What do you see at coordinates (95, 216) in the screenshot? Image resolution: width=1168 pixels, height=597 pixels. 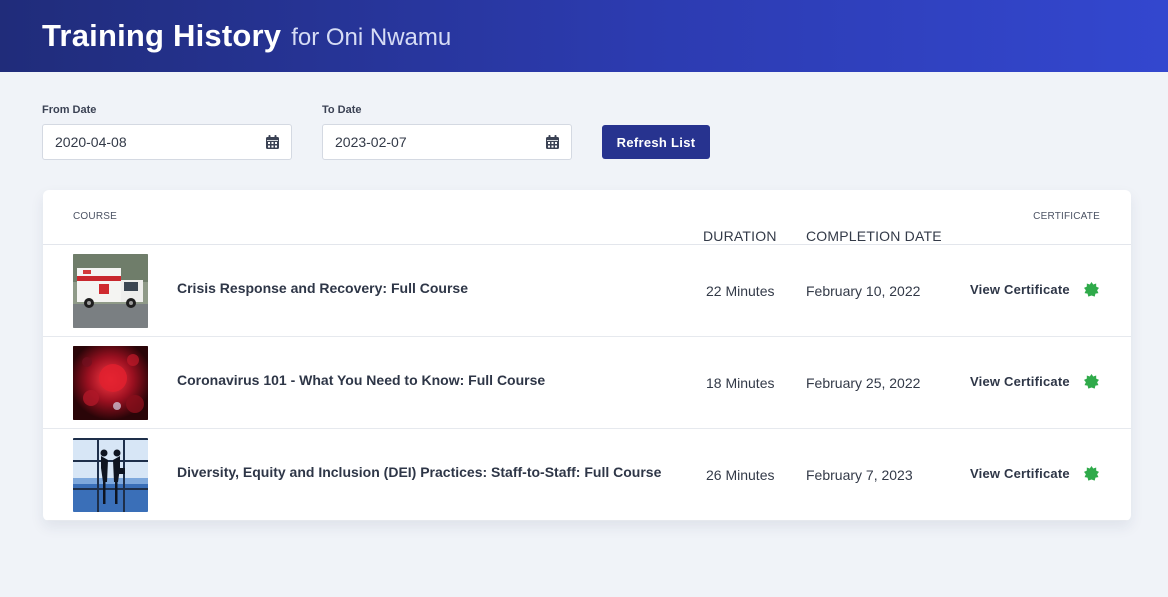 I see `column-header-course: COURSE` at bounding box center [95, 216].